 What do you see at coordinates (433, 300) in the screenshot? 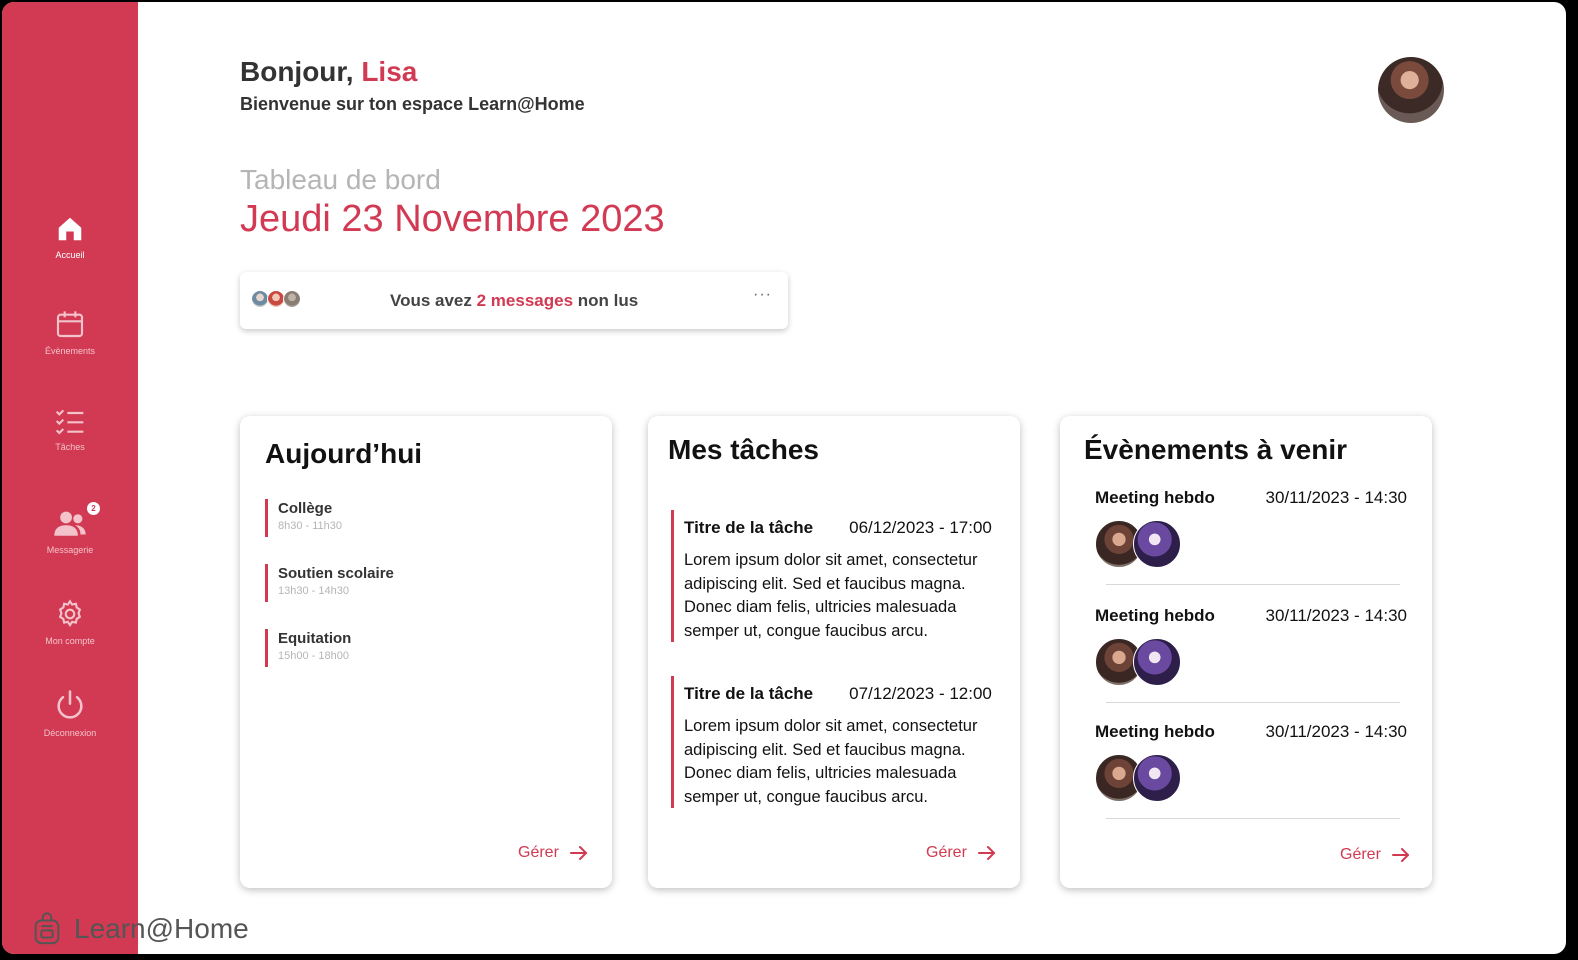
I see `message-prefix: Vous avez` at bounding box center [433, 300].